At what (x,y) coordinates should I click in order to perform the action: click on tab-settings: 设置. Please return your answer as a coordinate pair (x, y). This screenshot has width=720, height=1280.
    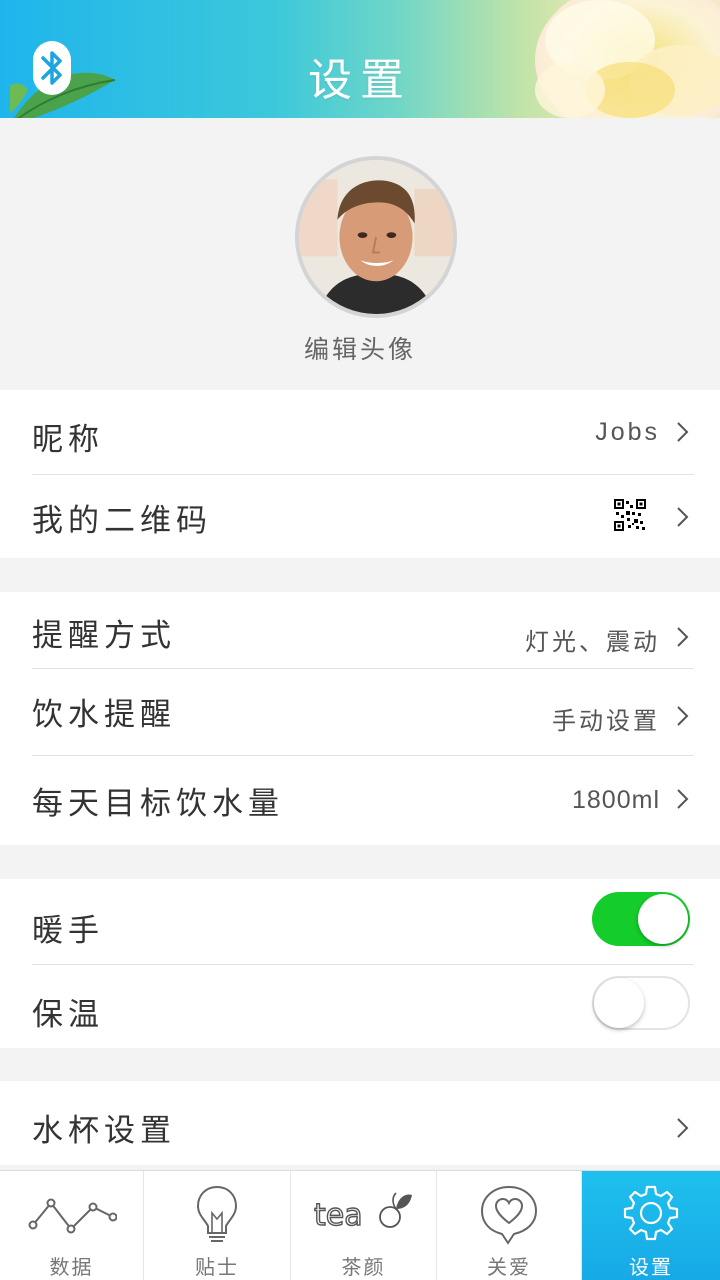
    Looking at the image, I should click on (651, 1225).